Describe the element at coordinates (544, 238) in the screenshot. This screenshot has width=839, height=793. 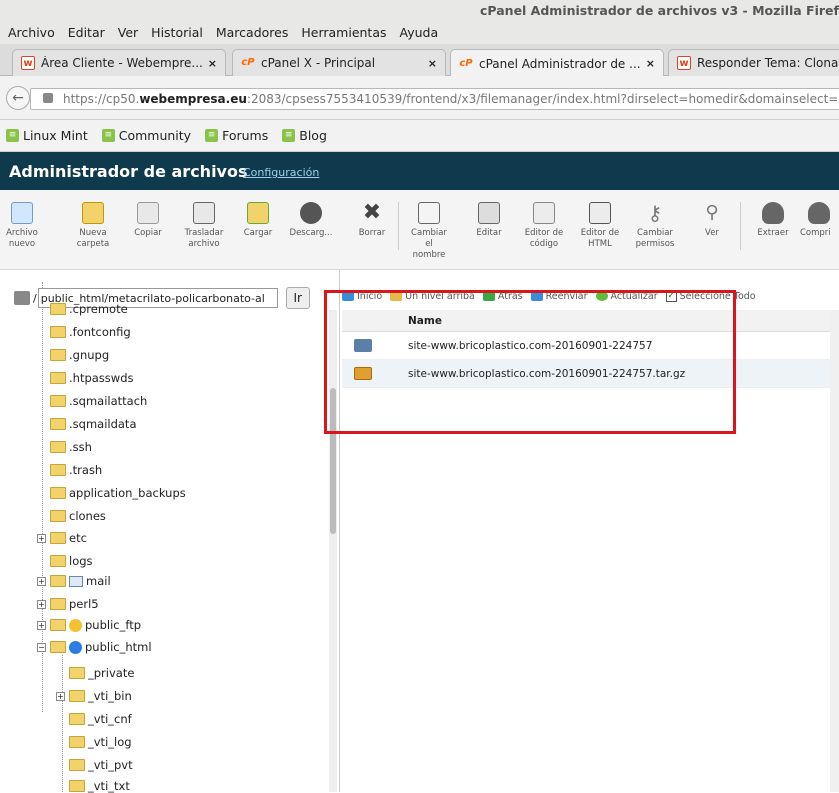
I see `button-label: Editor de código` at that location.